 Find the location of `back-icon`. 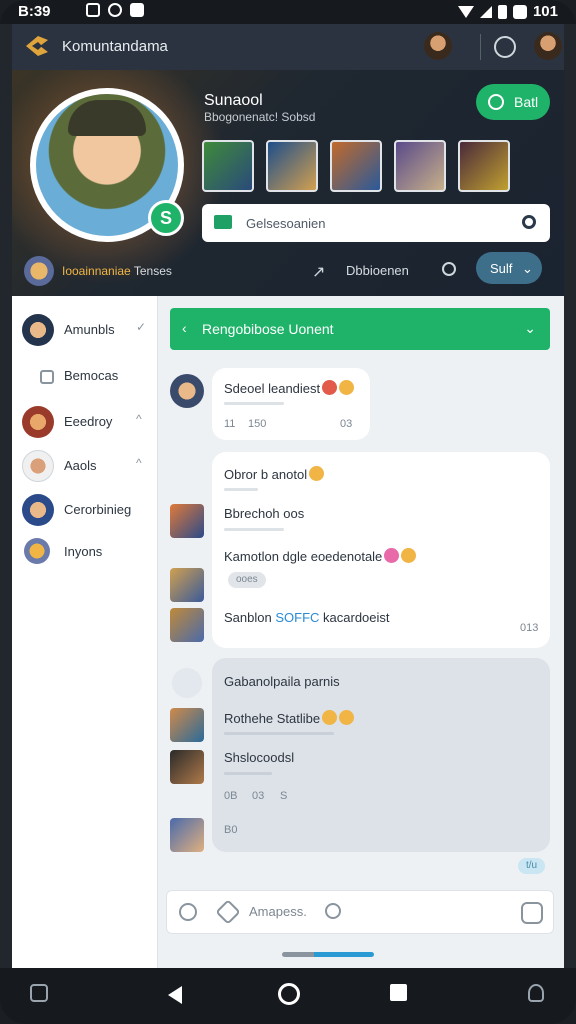

back-icon is located at coordinates (175, 995).